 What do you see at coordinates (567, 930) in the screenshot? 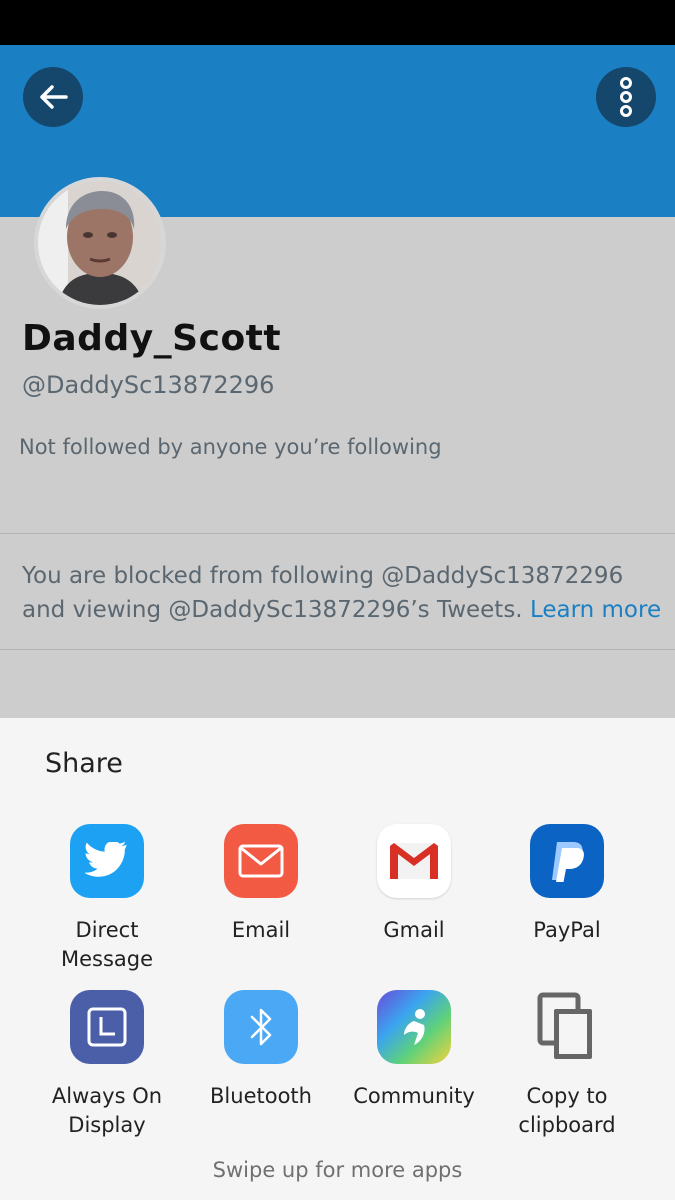
I see `share-target-label: PayPal` at bounding box center [567, 930].